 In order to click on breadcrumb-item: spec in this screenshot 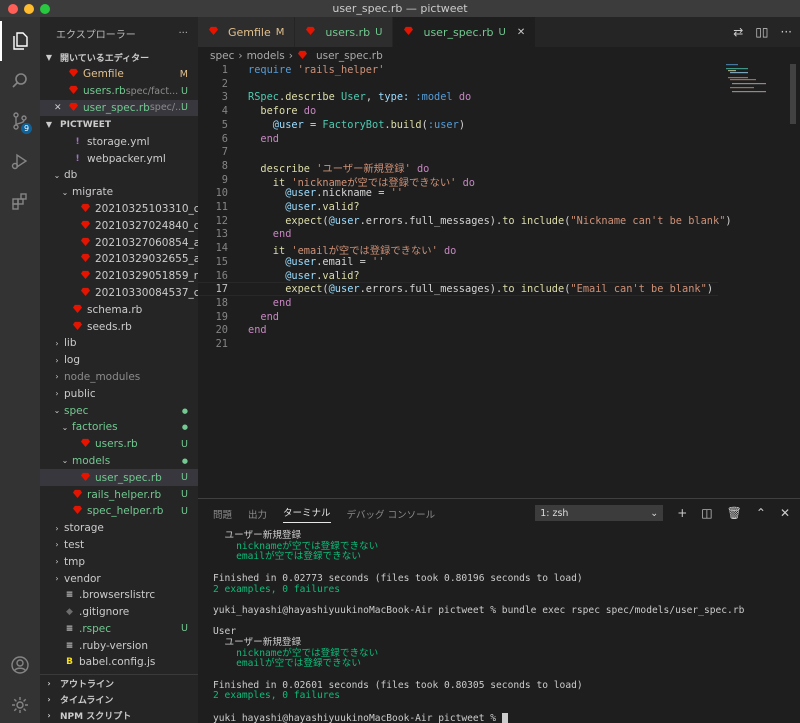, I will do `click(222, 56)`.